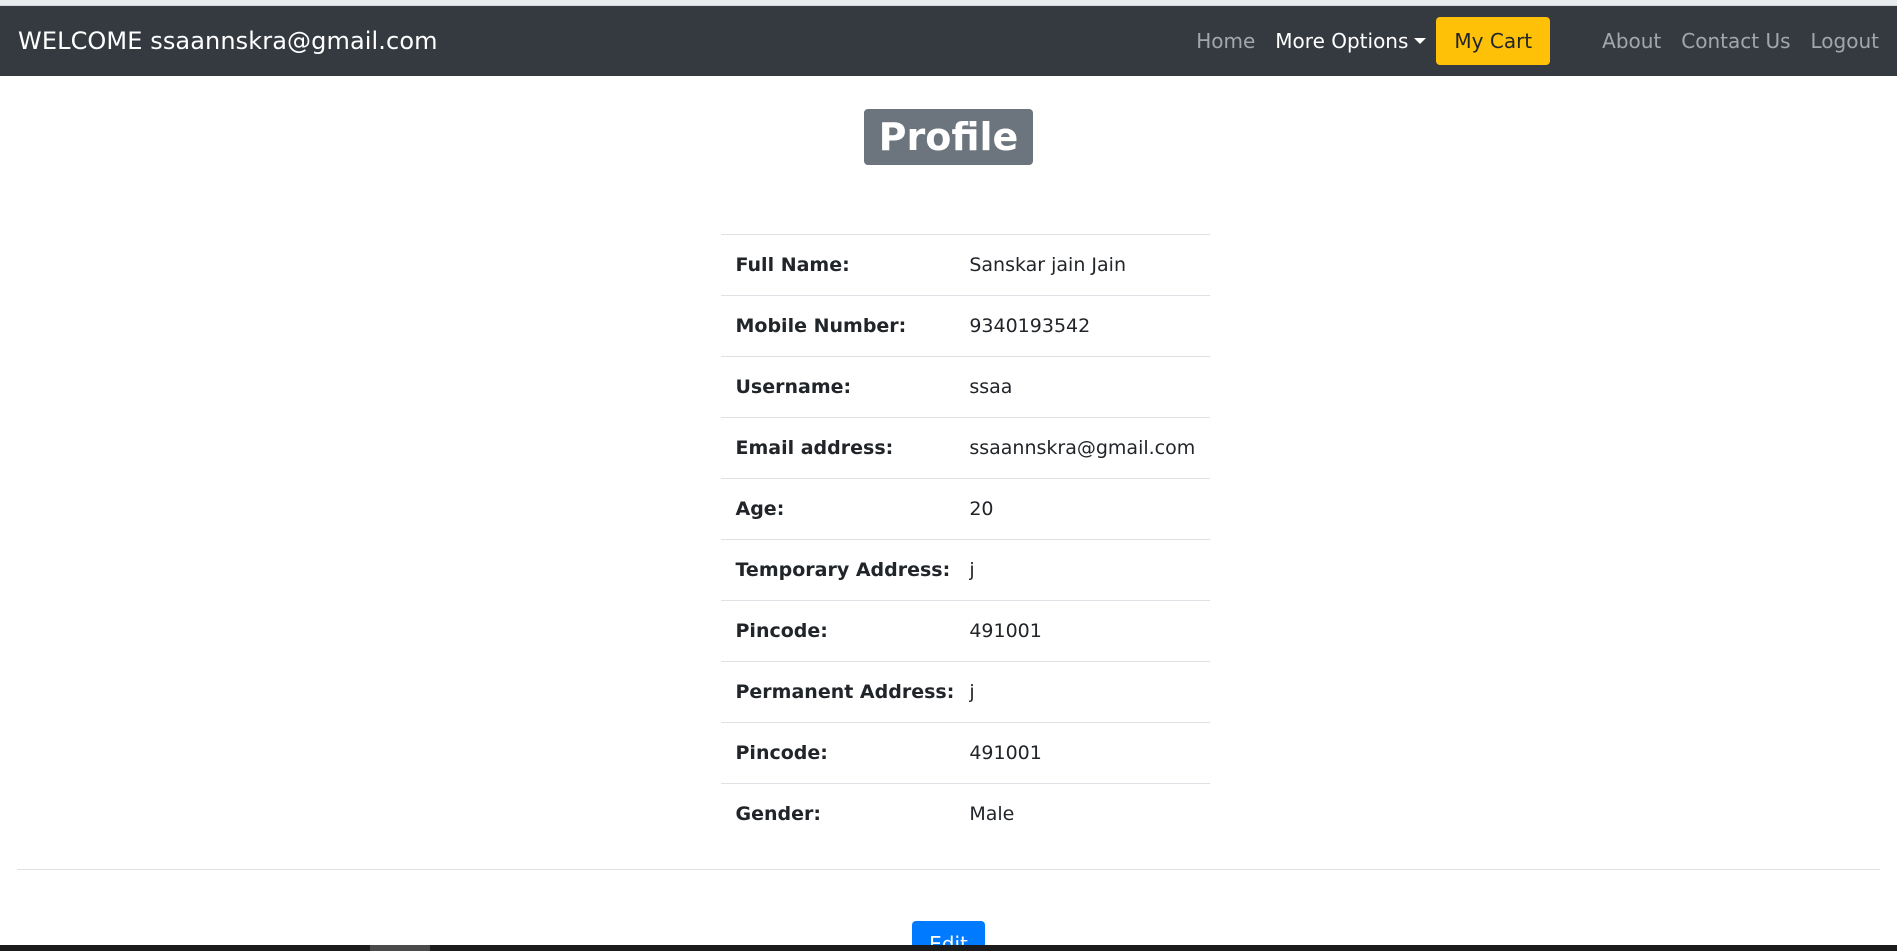 This screenshot has height=951, width=1897. I want to click on nav-more-options-dropdown: More Options, so click(1351, 41).